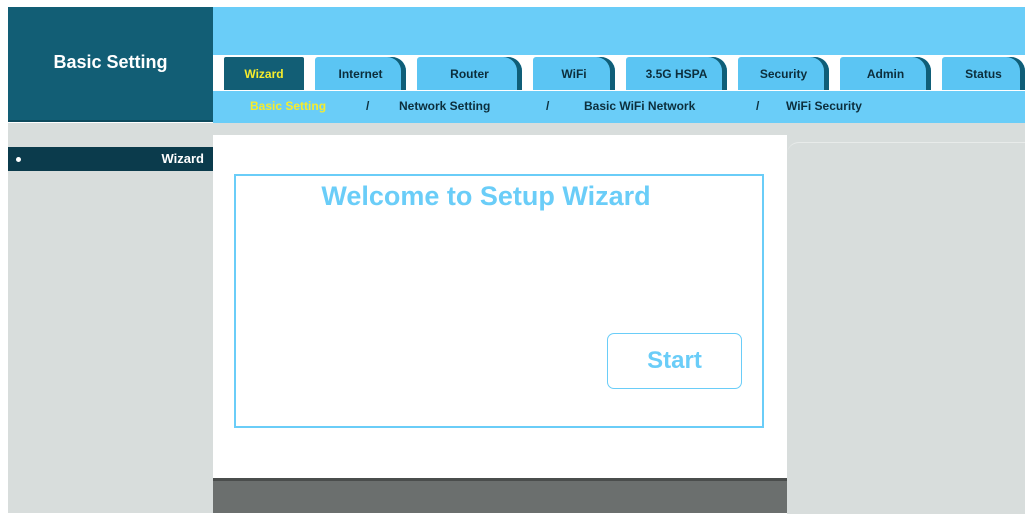 Image resolution: width=1025 pixels, height=514 pixels. What do you see at coordinates (983, 73) in the screenshot?
I see `tab-status: Status` at bounding box center [983, 73].